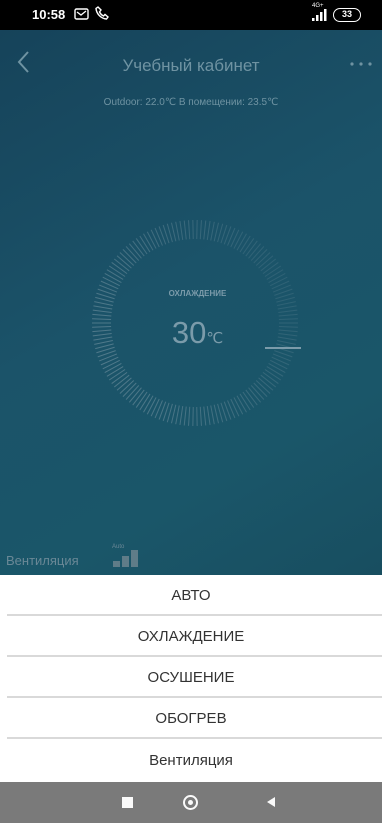 Image resolution: width=382 pixels, height=823 pixels. What do you see at coordinates (191, 15) in the screenshot?
I see `status-bar: 10:58 4G+ 33` at bounding box center [191, 15].